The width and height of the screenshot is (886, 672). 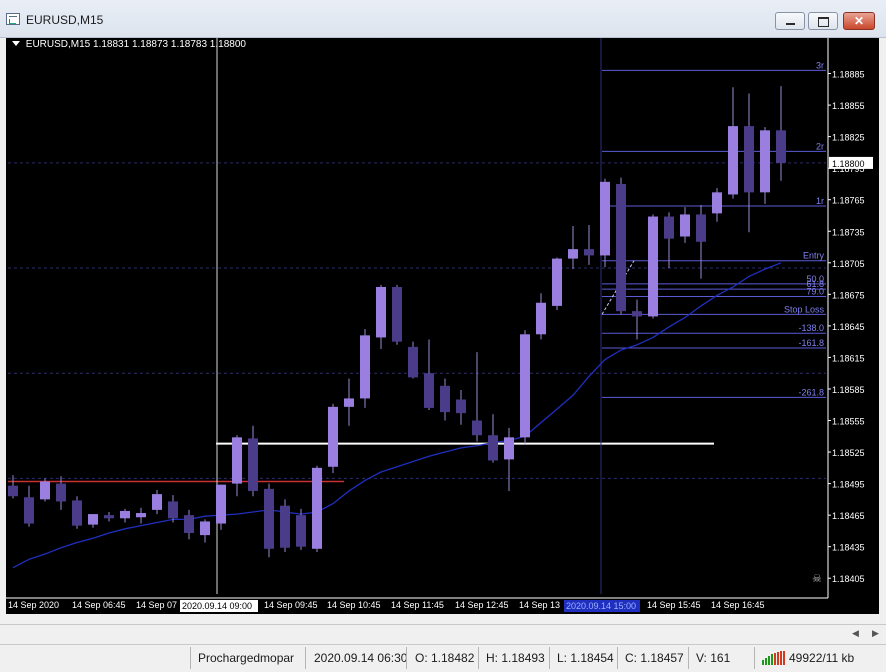 What do you see at coordinates (848, 390) in the screenshot?
I see `price-axis-label: 1.18585` at bounding box center [848, 390].